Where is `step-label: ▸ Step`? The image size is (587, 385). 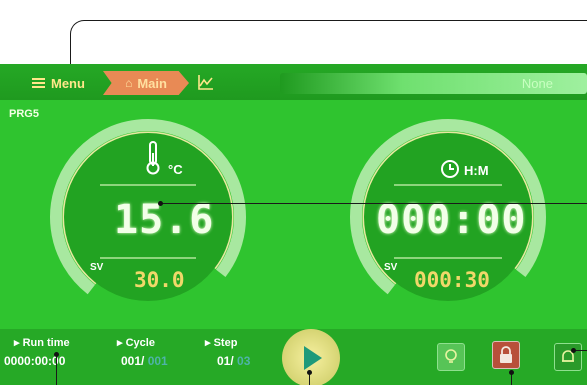 step-label: ▸ Step is located at coordinates (221, 343).